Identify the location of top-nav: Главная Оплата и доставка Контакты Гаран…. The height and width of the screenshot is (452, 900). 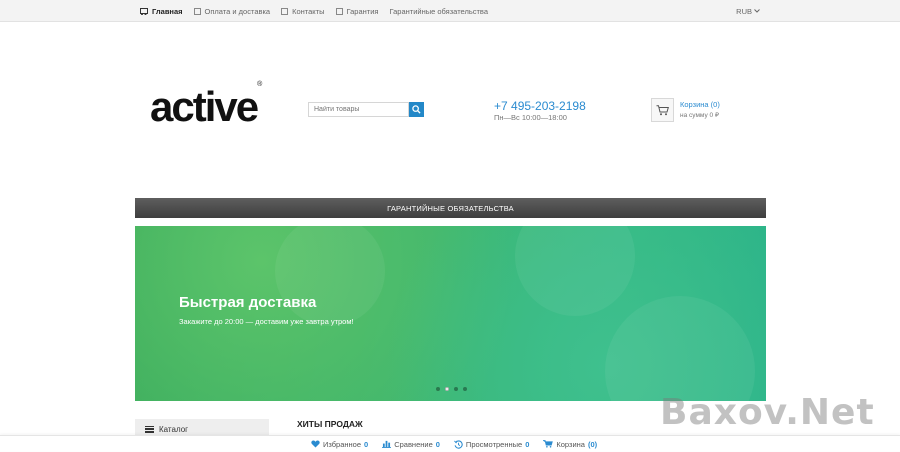
(314, 11).